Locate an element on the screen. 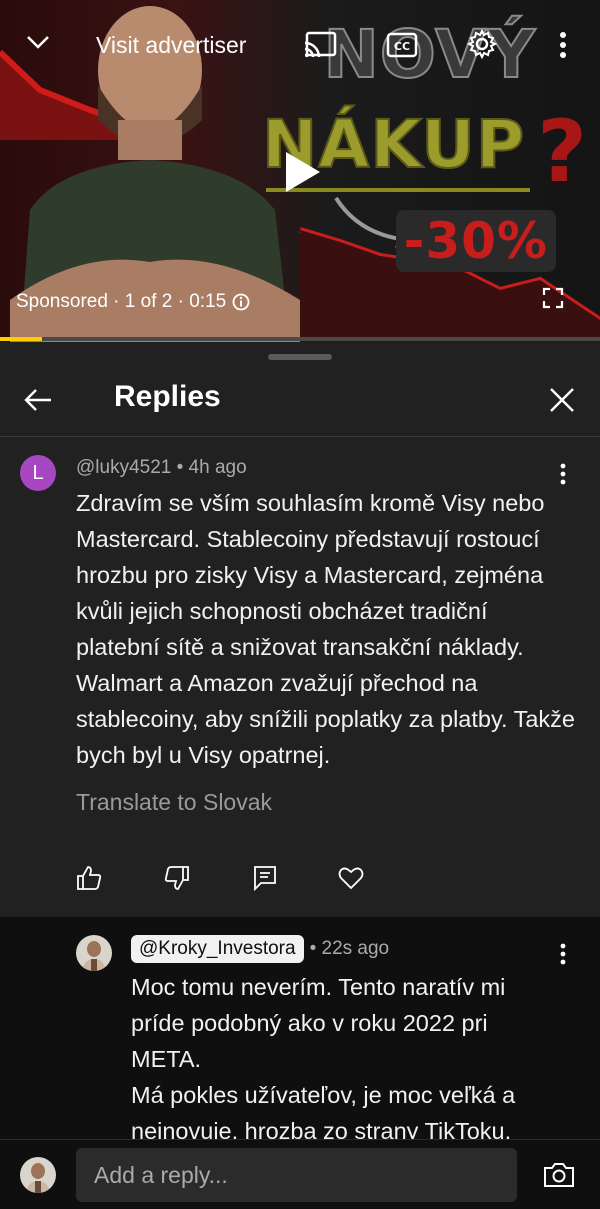  thumbnail-question-mark: ? is located at coordinates (562, 152).